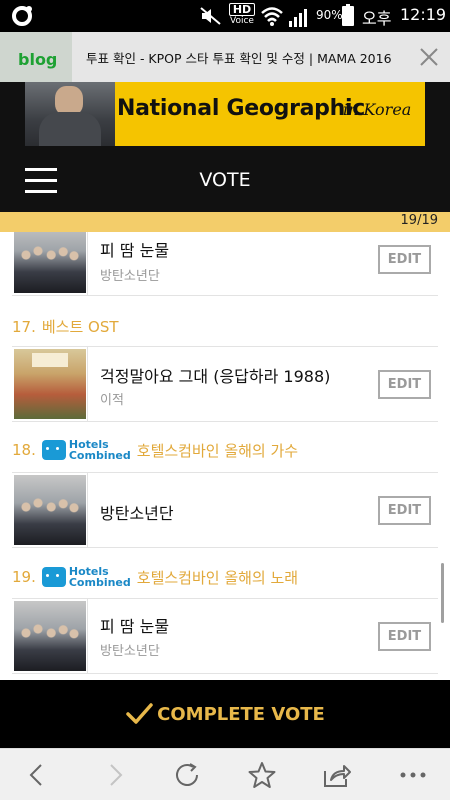 This screenshot has height=800, width=450. What do you see at coordinates (115, 775) in the screenshot?
I see `forward-icon` at bounding box center [115, 775].